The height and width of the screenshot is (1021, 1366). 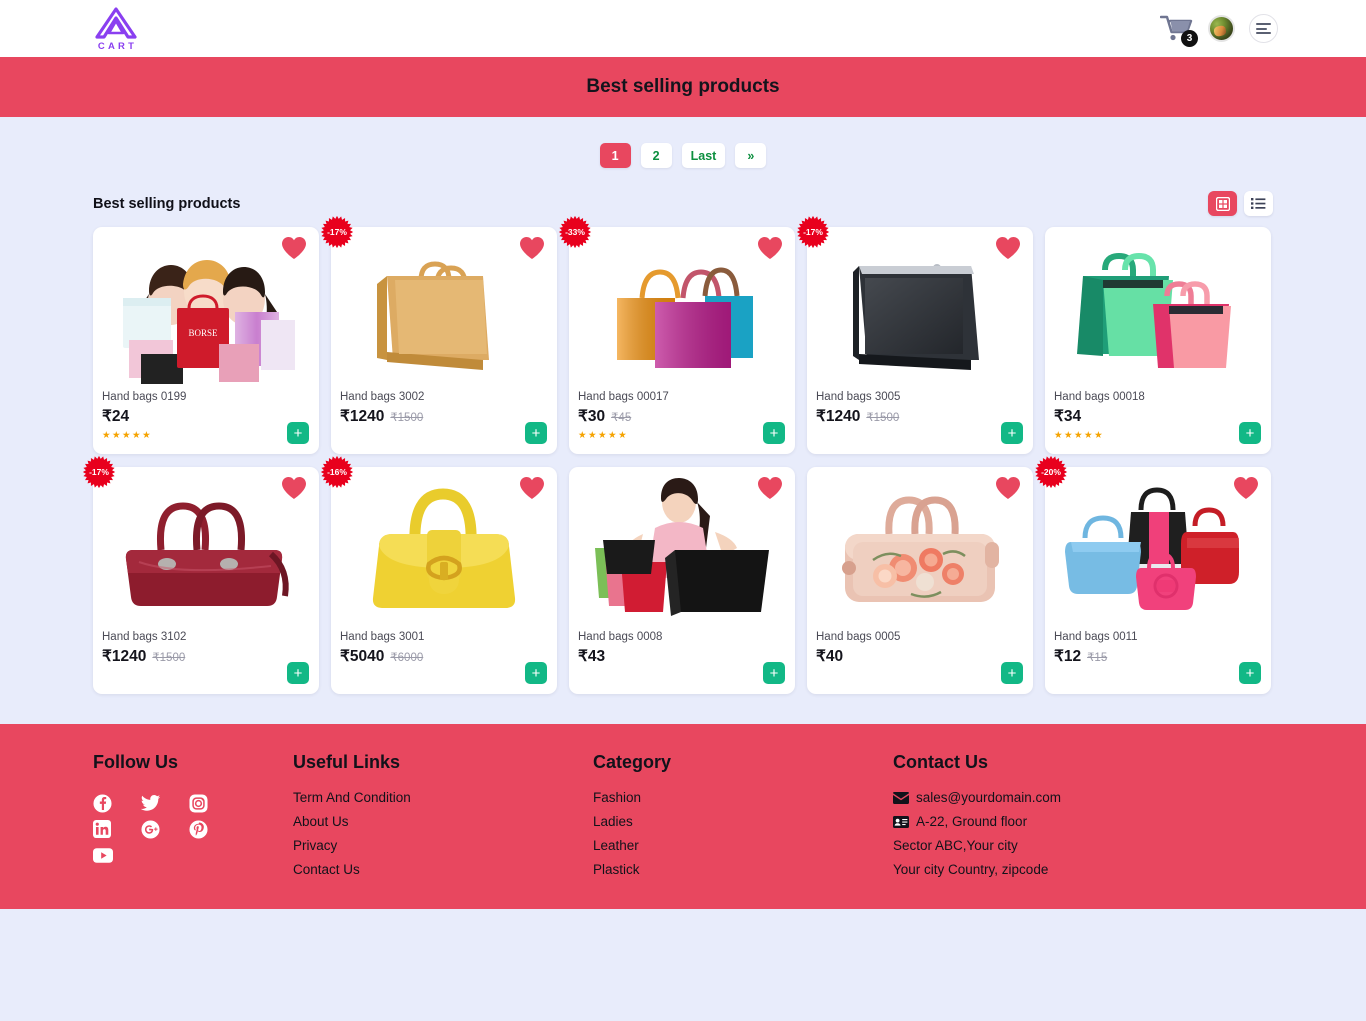 What do you see at coordinates (1221, 28) in the screenshot?
I see `user-avatar` at bounding box center [1221, 28].